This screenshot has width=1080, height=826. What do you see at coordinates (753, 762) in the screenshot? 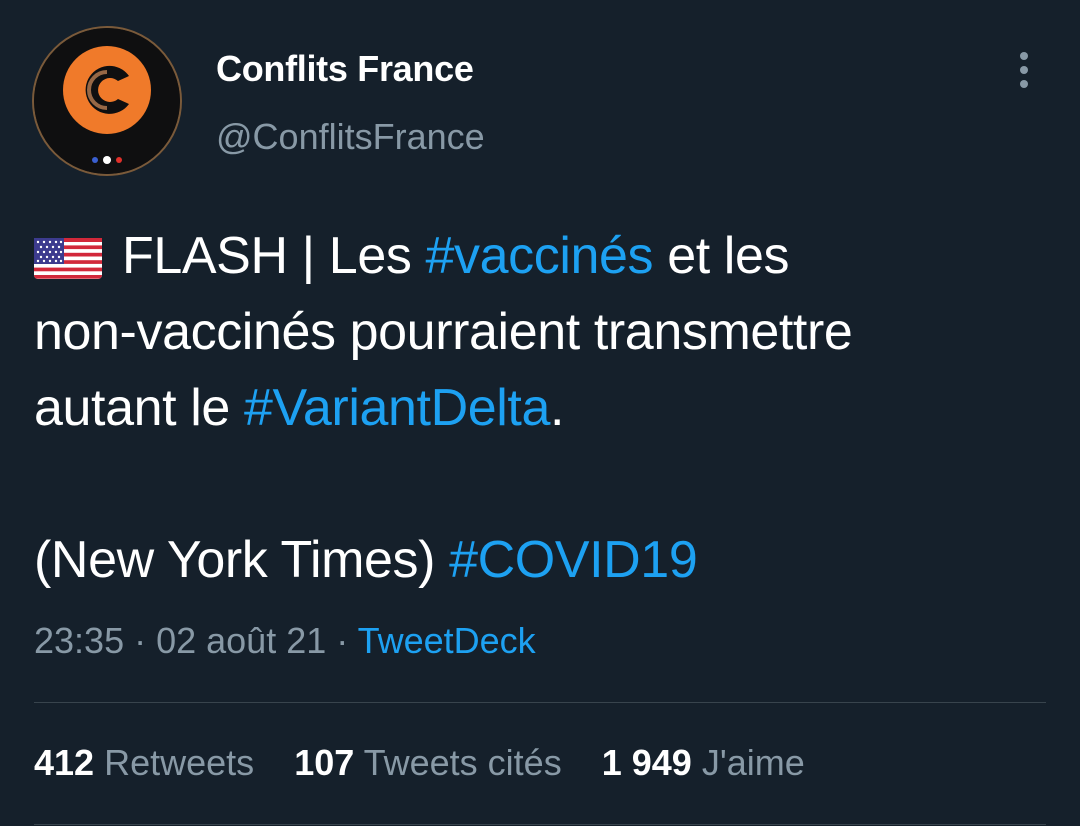
I see `likes-label: J'aime` at bounding box center [753, 762].